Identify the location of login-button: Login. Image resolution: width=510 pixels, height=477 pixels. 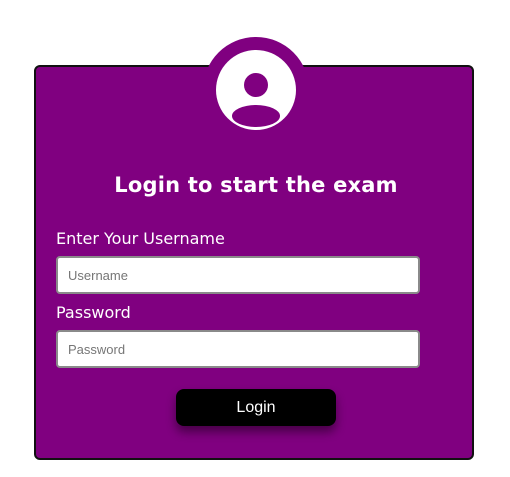
(256, 407).